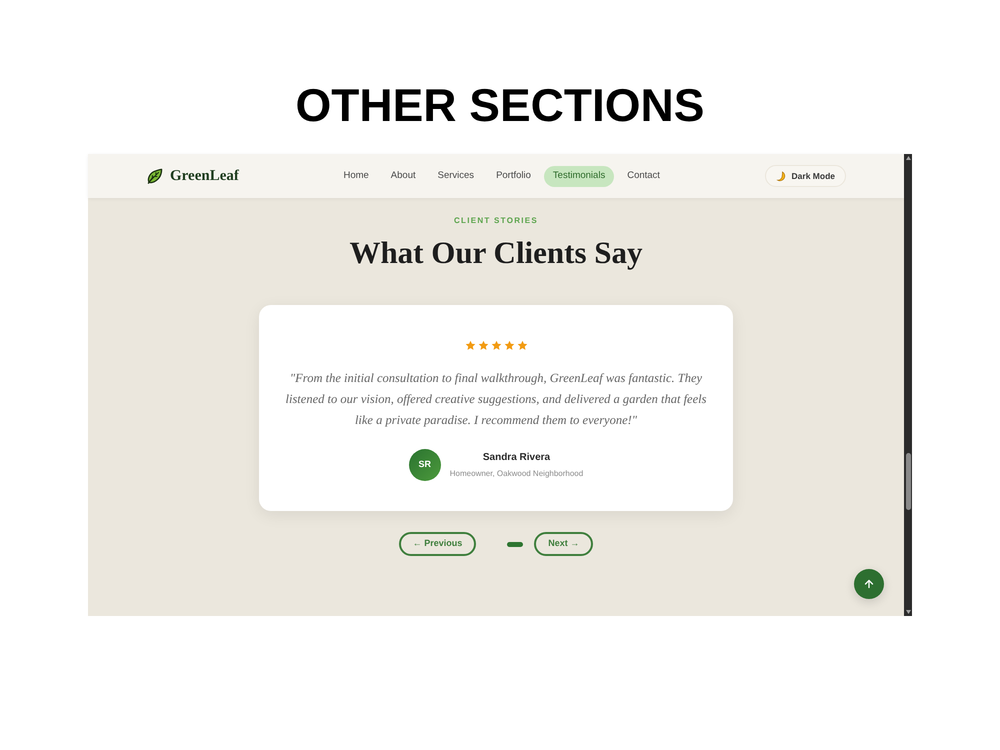 Image resolution: width=1000 pixels, height=750 pixels. What do you see at coordinates (204, 176) in the screenshot?
I see `logo-text: GreenLeaf` at bounding box center [204, 176].